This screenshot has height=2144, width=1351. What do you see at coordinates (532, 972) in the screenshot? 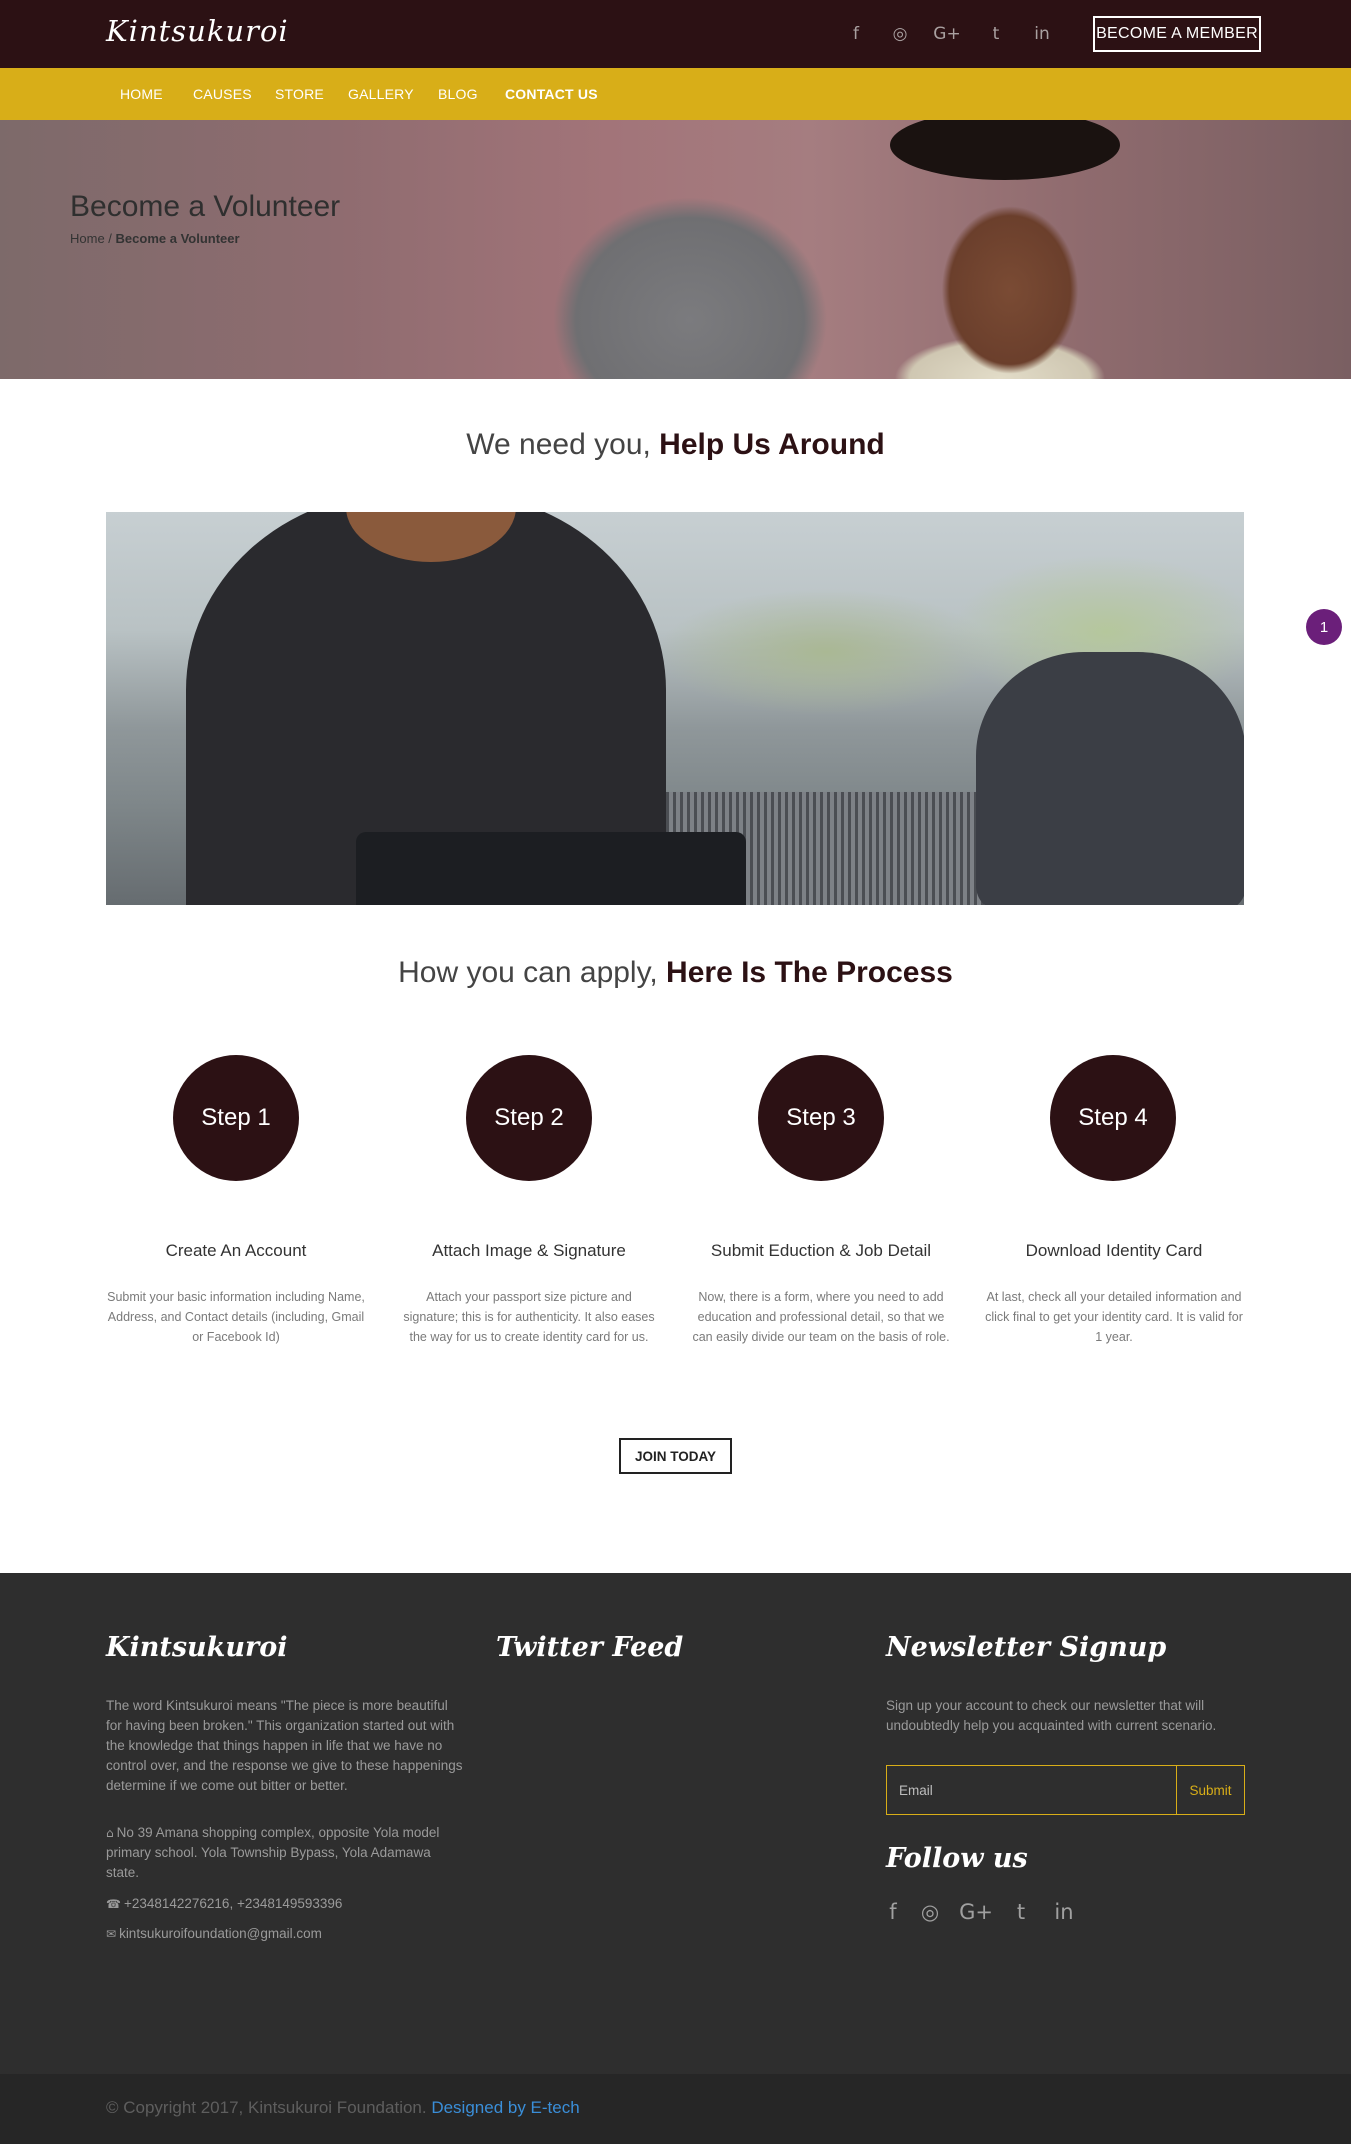
I see `process-heading-light: How you can apply,` at bounding box center [532, 972].